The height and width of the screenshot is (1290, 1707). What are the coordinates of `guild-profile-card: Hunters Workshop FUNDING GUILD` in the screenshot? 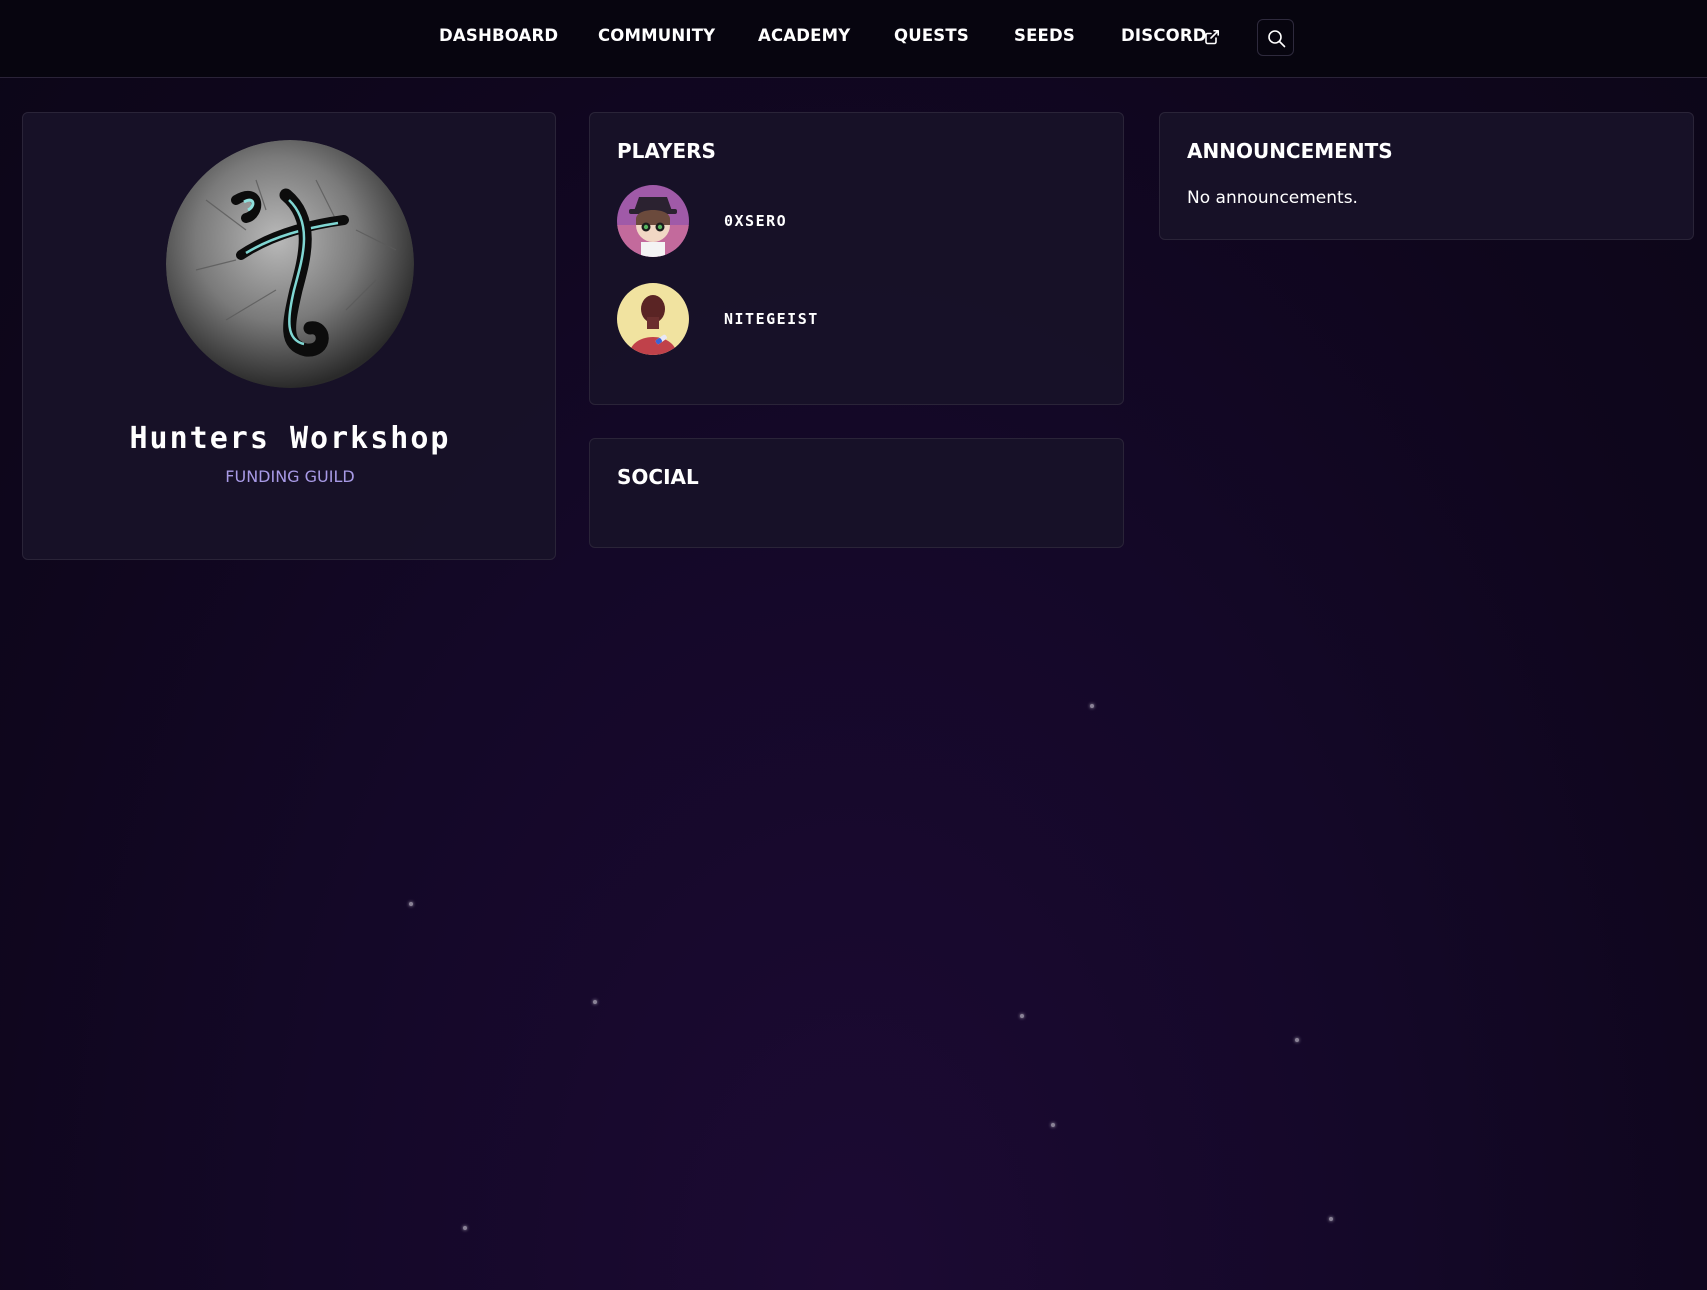 It's located at (289, 336).